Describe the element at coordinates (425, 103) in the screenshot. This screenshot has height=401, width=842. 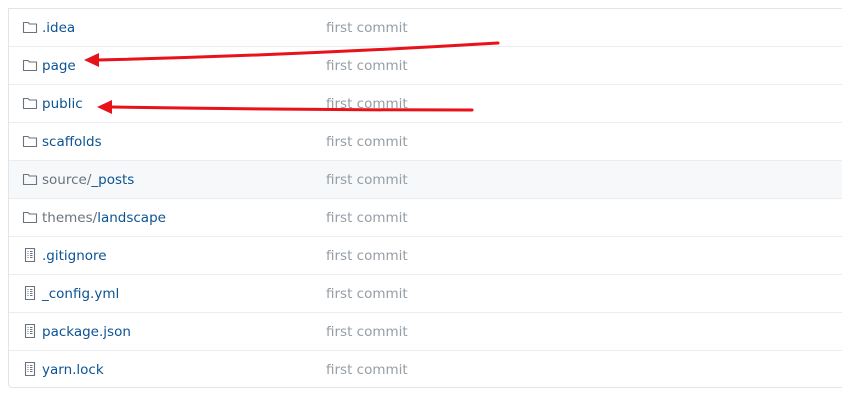
I see `file-row: public first commit` at that location.